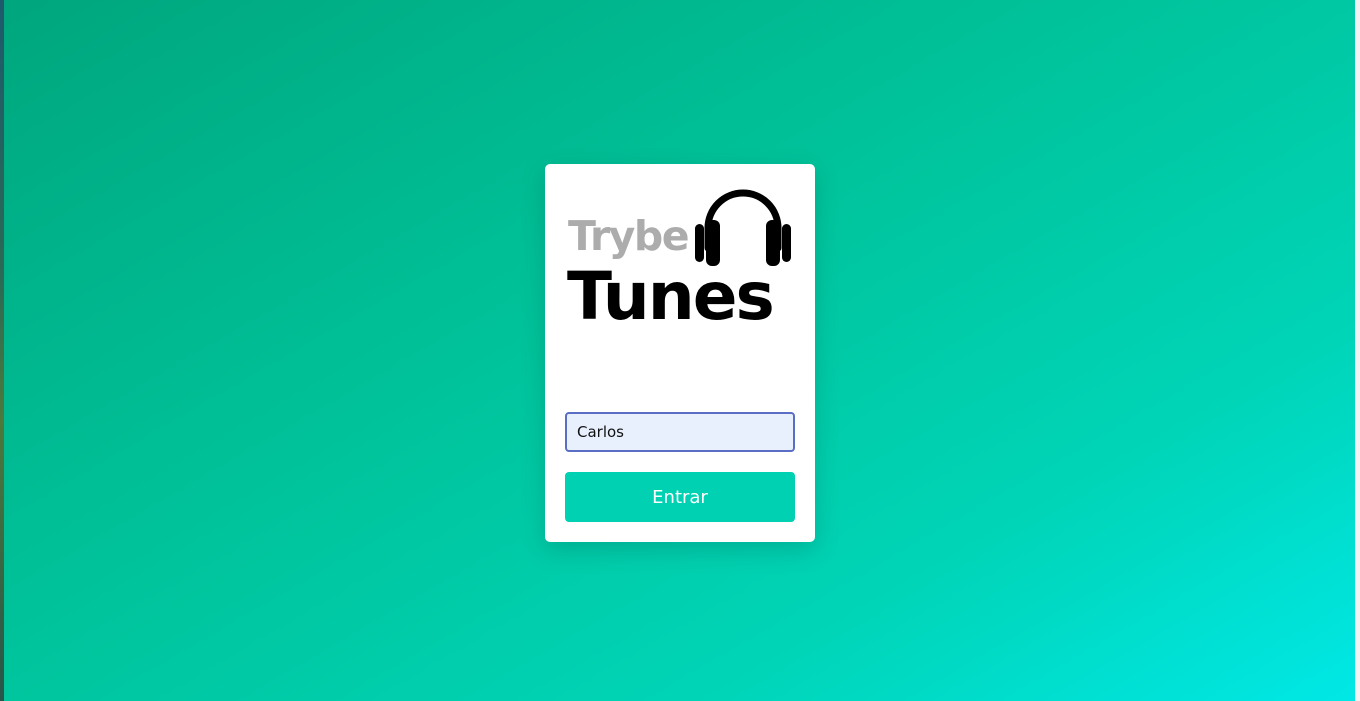 This screenshot has height=701, width=1360. What do you see at coordinates (680, 353) in the screenshot?
I see `login-card: Trybe Tunes Entrar` at bounding box center [680, 353].